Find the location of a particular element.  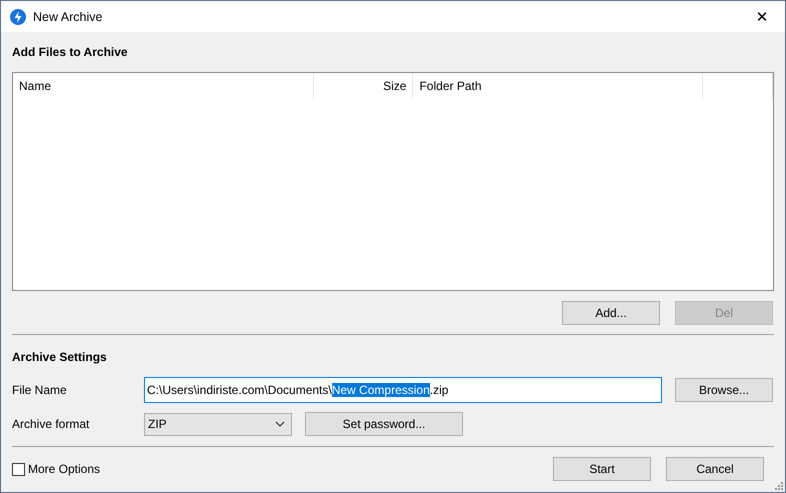

section-heading: Archive Settings is located at coordinates (60, 357).